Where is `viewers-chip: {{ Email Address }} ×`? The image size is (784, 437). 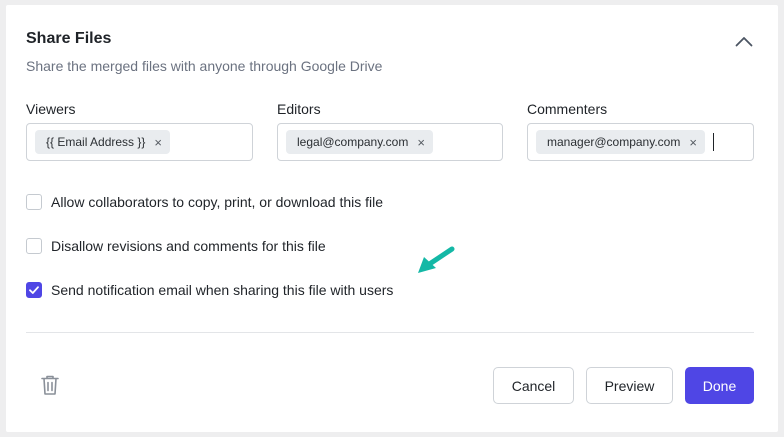 viewers-chip: {{ Email Address }} × is located at coordinates (102, 142).